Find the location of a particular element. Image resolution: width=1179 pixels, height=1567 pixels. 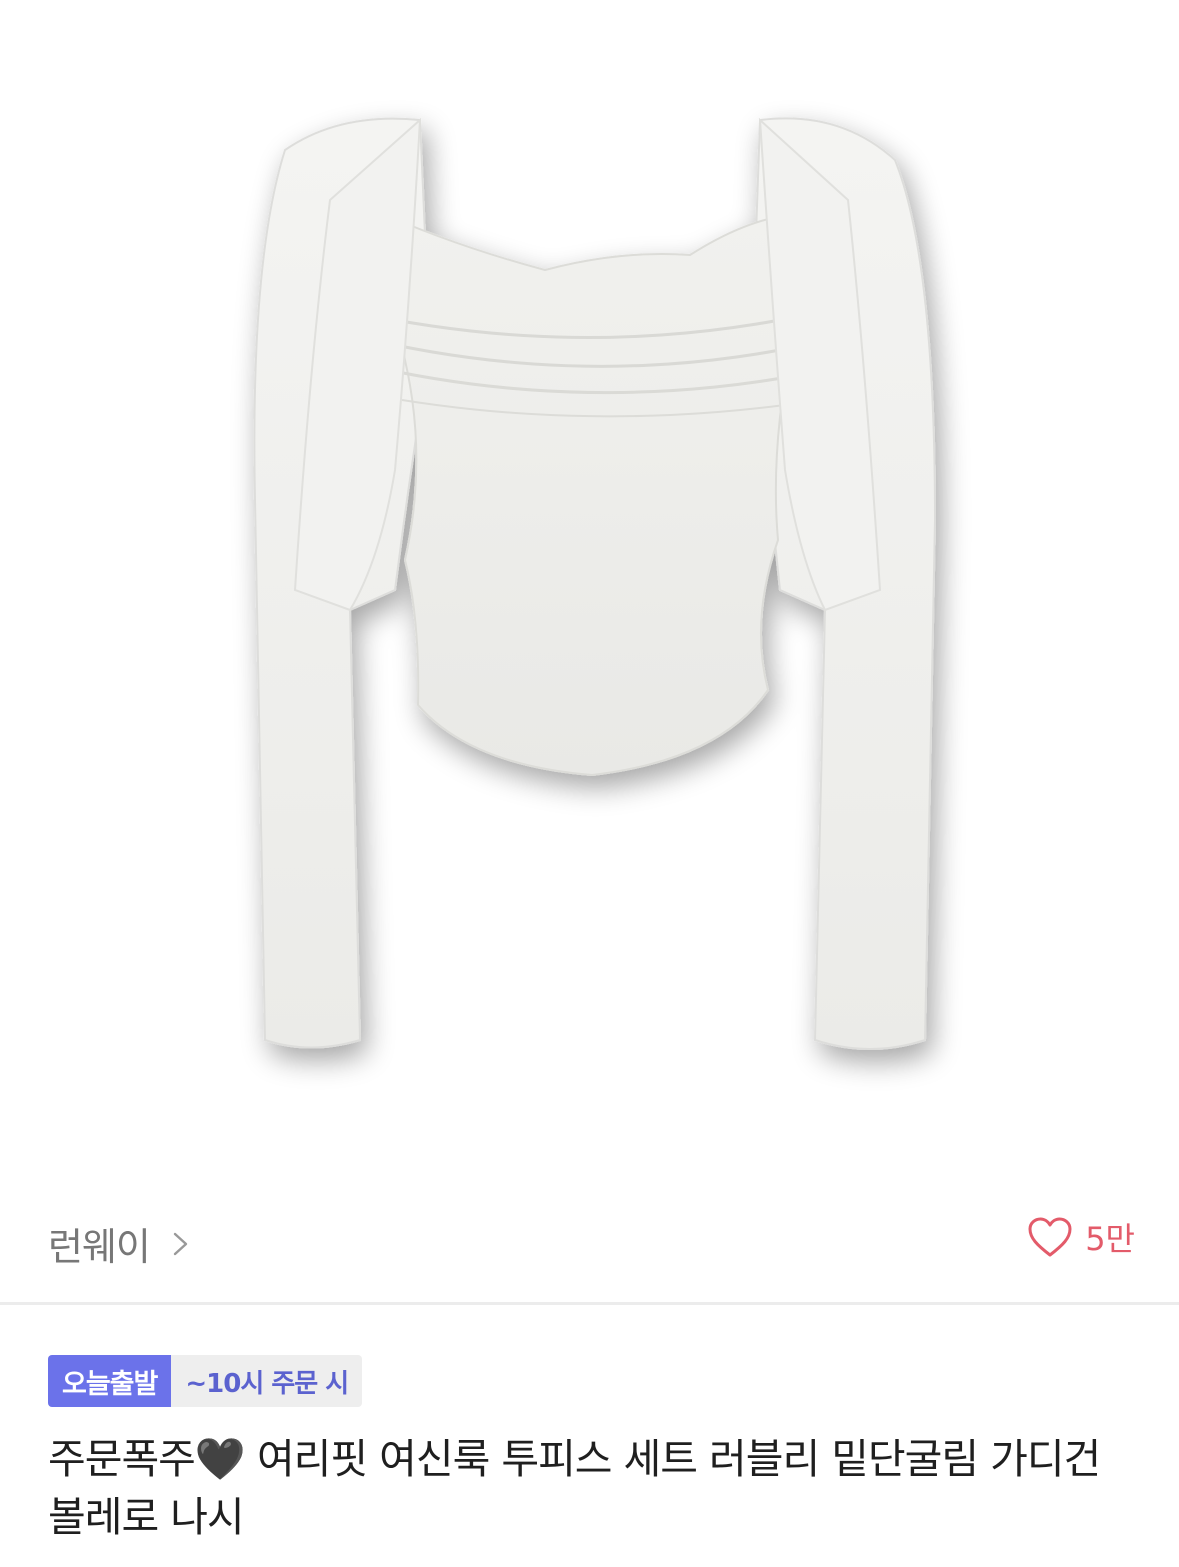

like-count: 5만 is located at coordinates (1110, 1239).